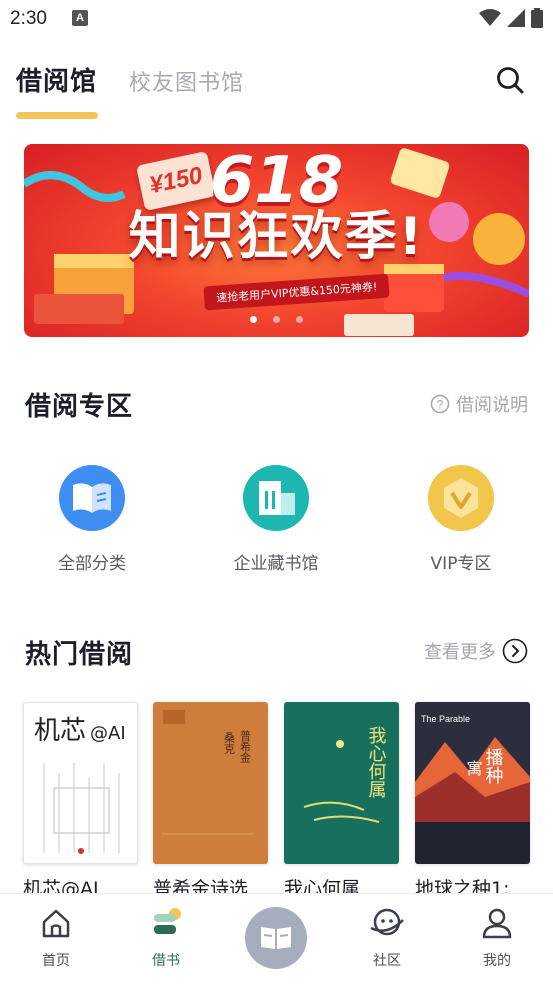 Image resolution: width=553 pixels, height=984 pixels. What do you see at coordinates (537, 18) in the screenshot?
I see `battery-icon` at bounding box center [537, 18].